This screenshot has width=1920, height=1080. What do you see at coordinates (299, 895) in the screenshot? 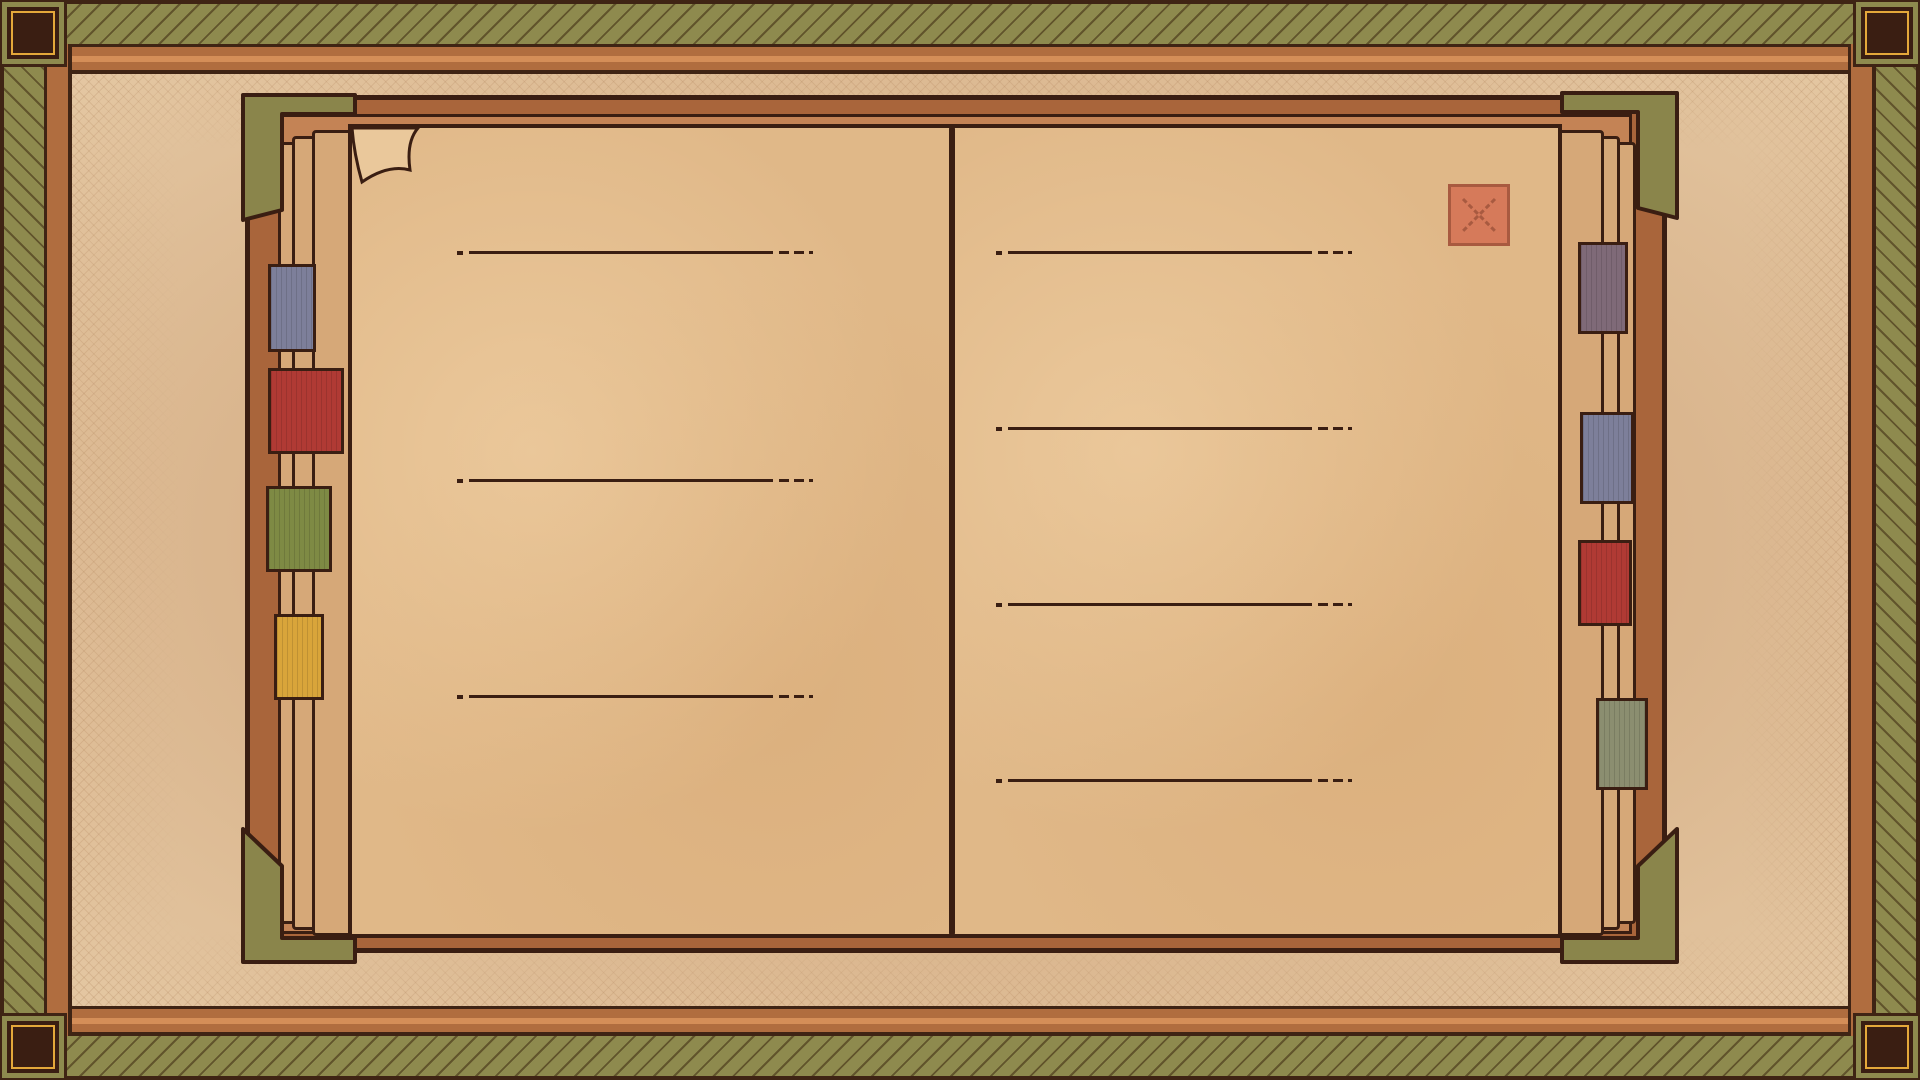
I see `bracket-bottom-left` at bounding box center [299, 895].